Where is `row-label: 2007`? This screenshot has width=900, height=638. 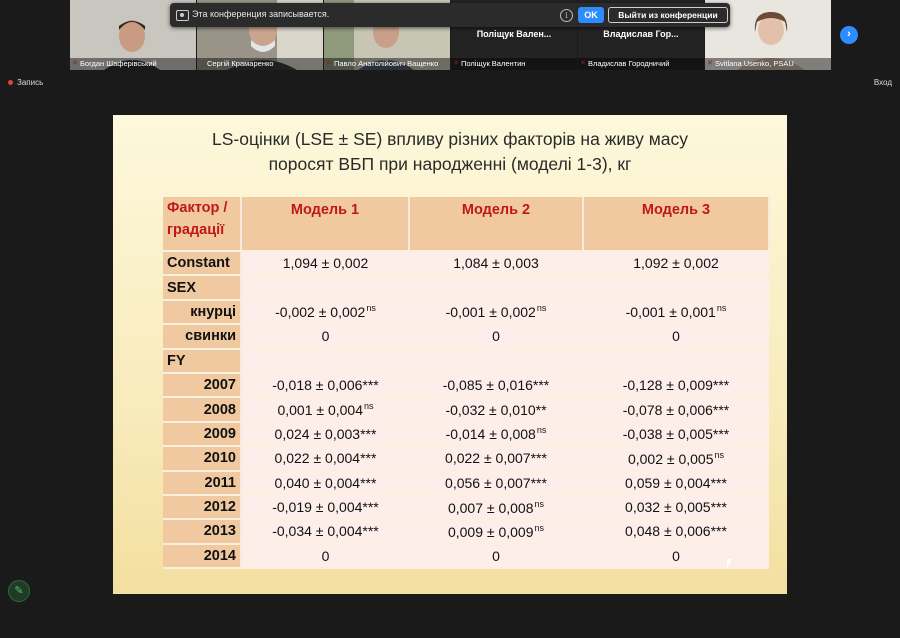
row-label: 2007 is located at coordinates (202, 385).